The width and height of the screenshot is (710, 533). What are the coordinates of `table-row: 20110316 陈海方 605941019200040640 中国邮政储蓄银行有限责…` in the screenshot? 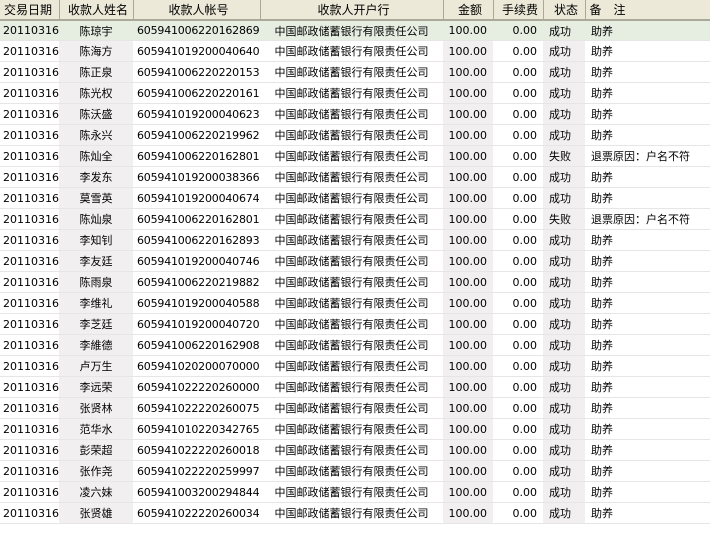 It's located at (355, 51).